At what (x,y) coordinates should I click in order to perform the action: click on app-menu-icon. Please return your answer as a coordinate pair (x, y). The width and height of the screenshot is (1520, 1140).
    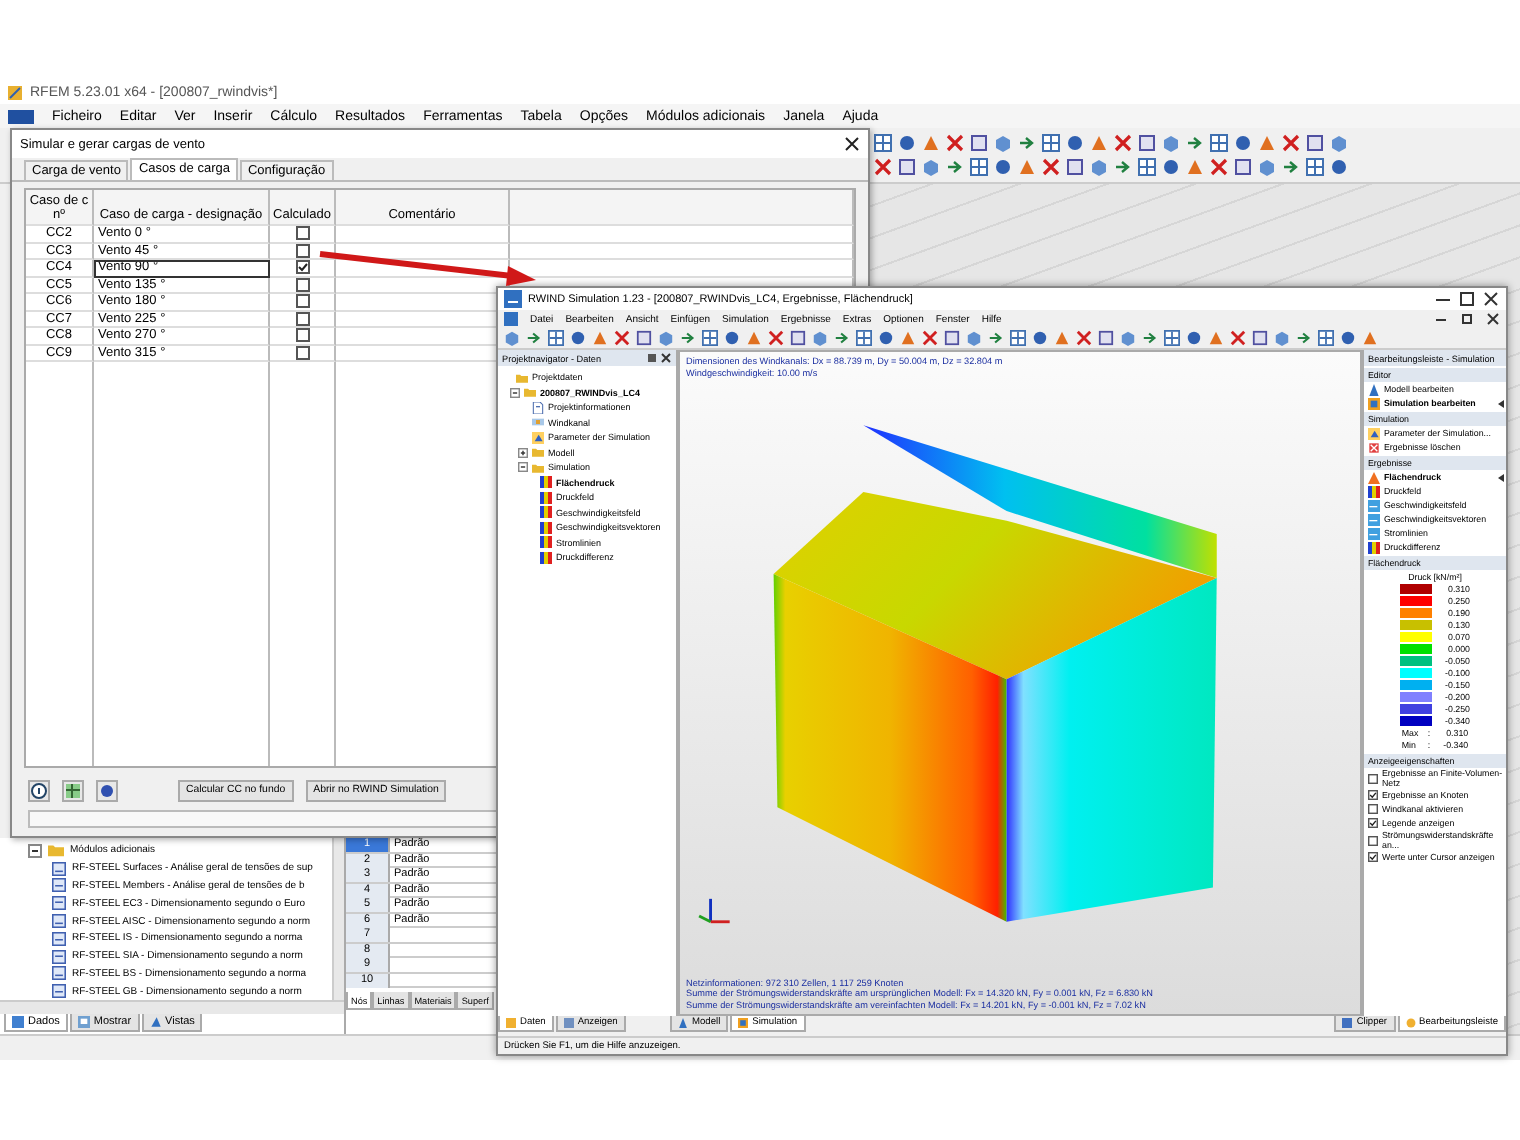
    Looking at the image, I should click on (21, 116).